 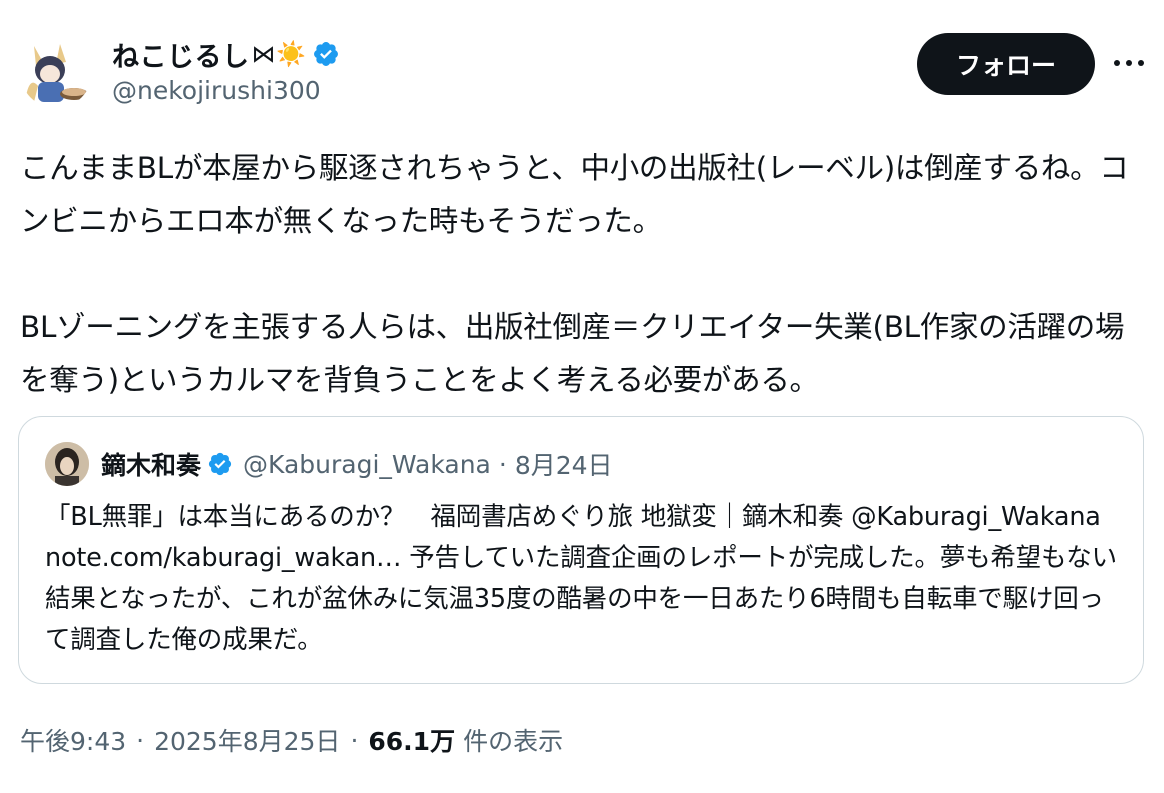 What do you see at coordinates (1006, 64) in the screenshot?
I see `follow-button: フォロー` at bounding box center [1006, 64].